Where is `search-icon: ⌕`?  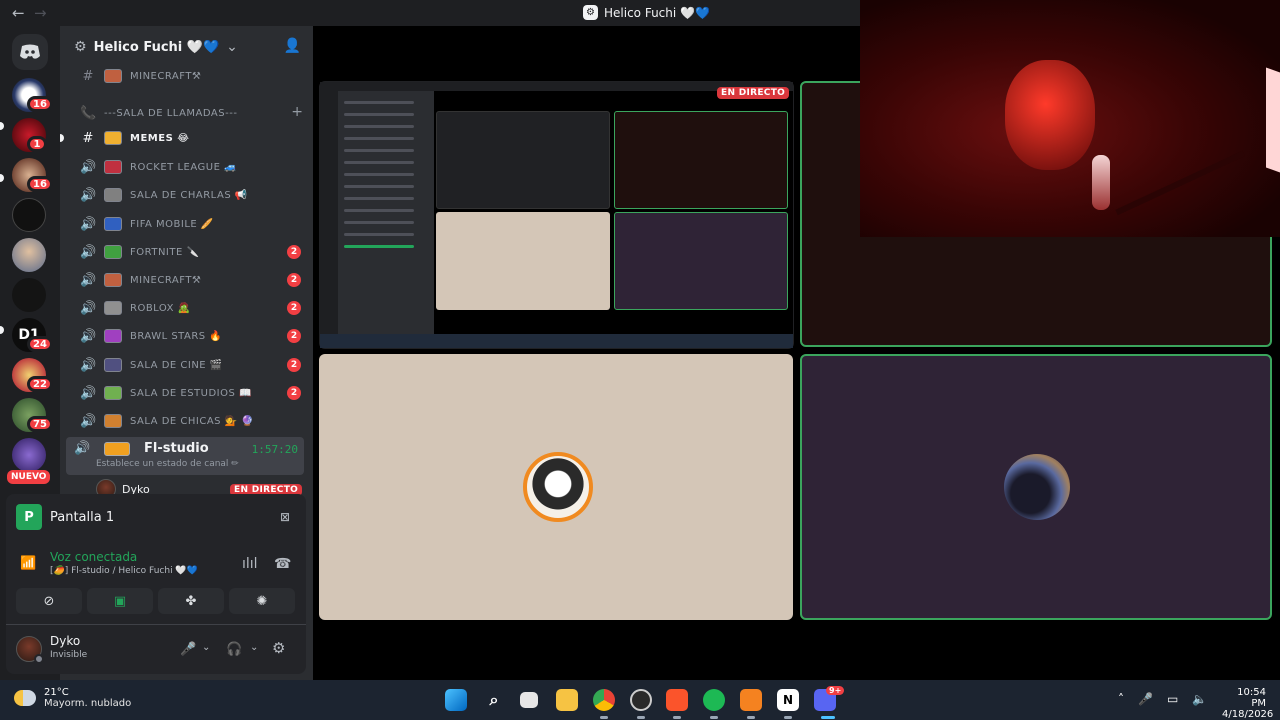 search-icon: ⌕ is located at coordinates (494, 700).